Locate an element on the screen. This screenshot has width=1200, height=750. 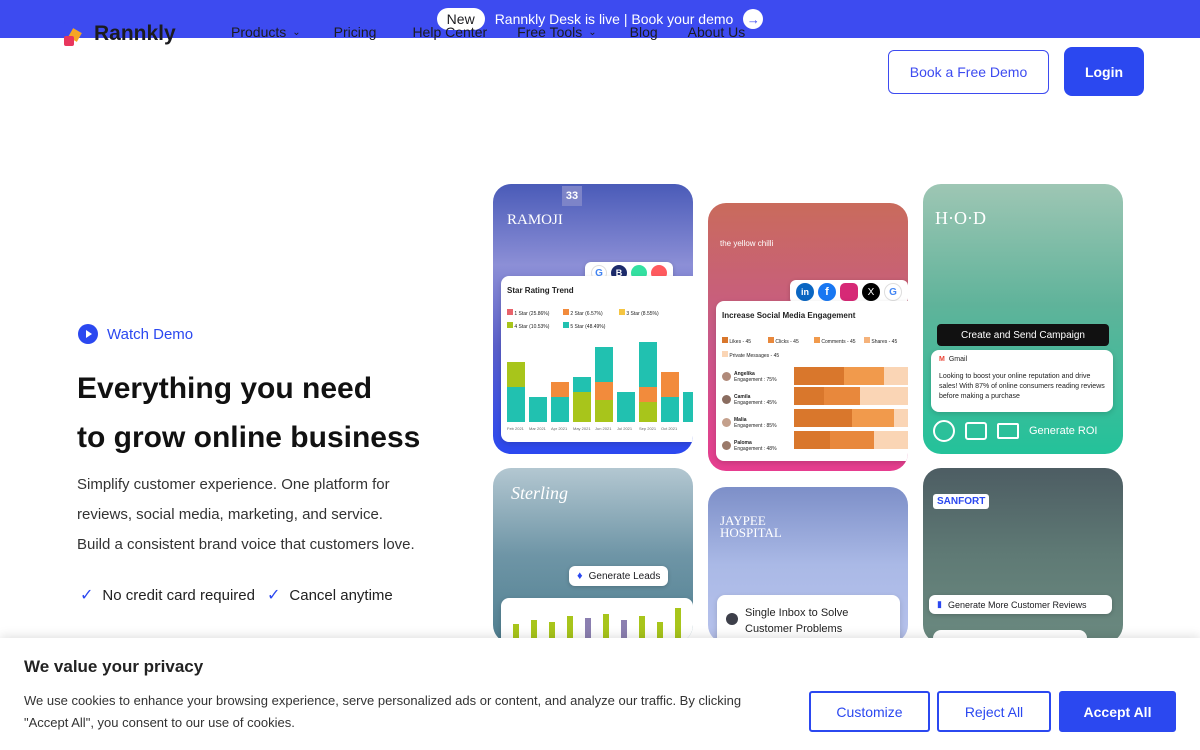
nav-label: Pricing is located at coordinates (355, 32).